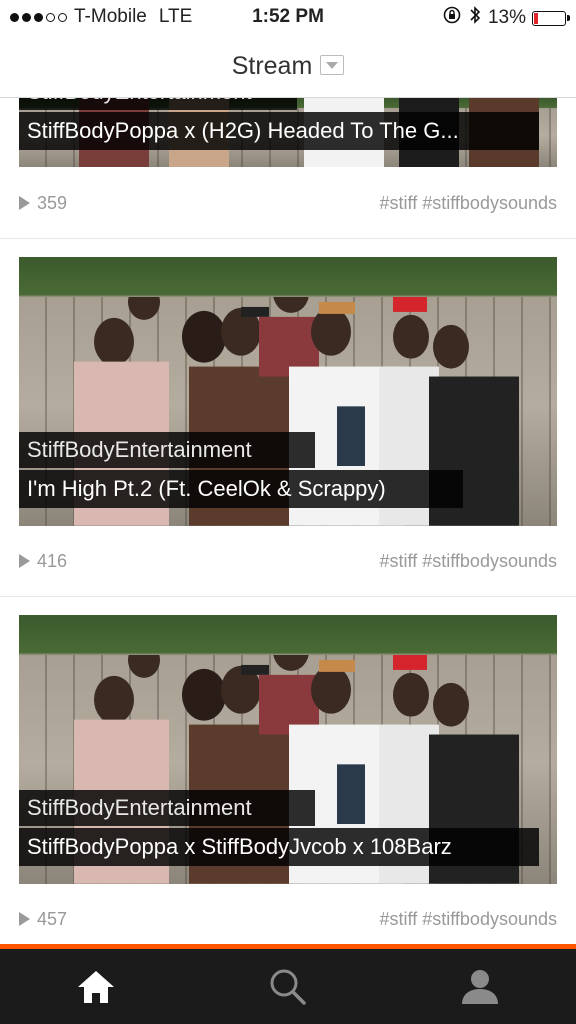  I want to click on tab-home, so click(96, 986).